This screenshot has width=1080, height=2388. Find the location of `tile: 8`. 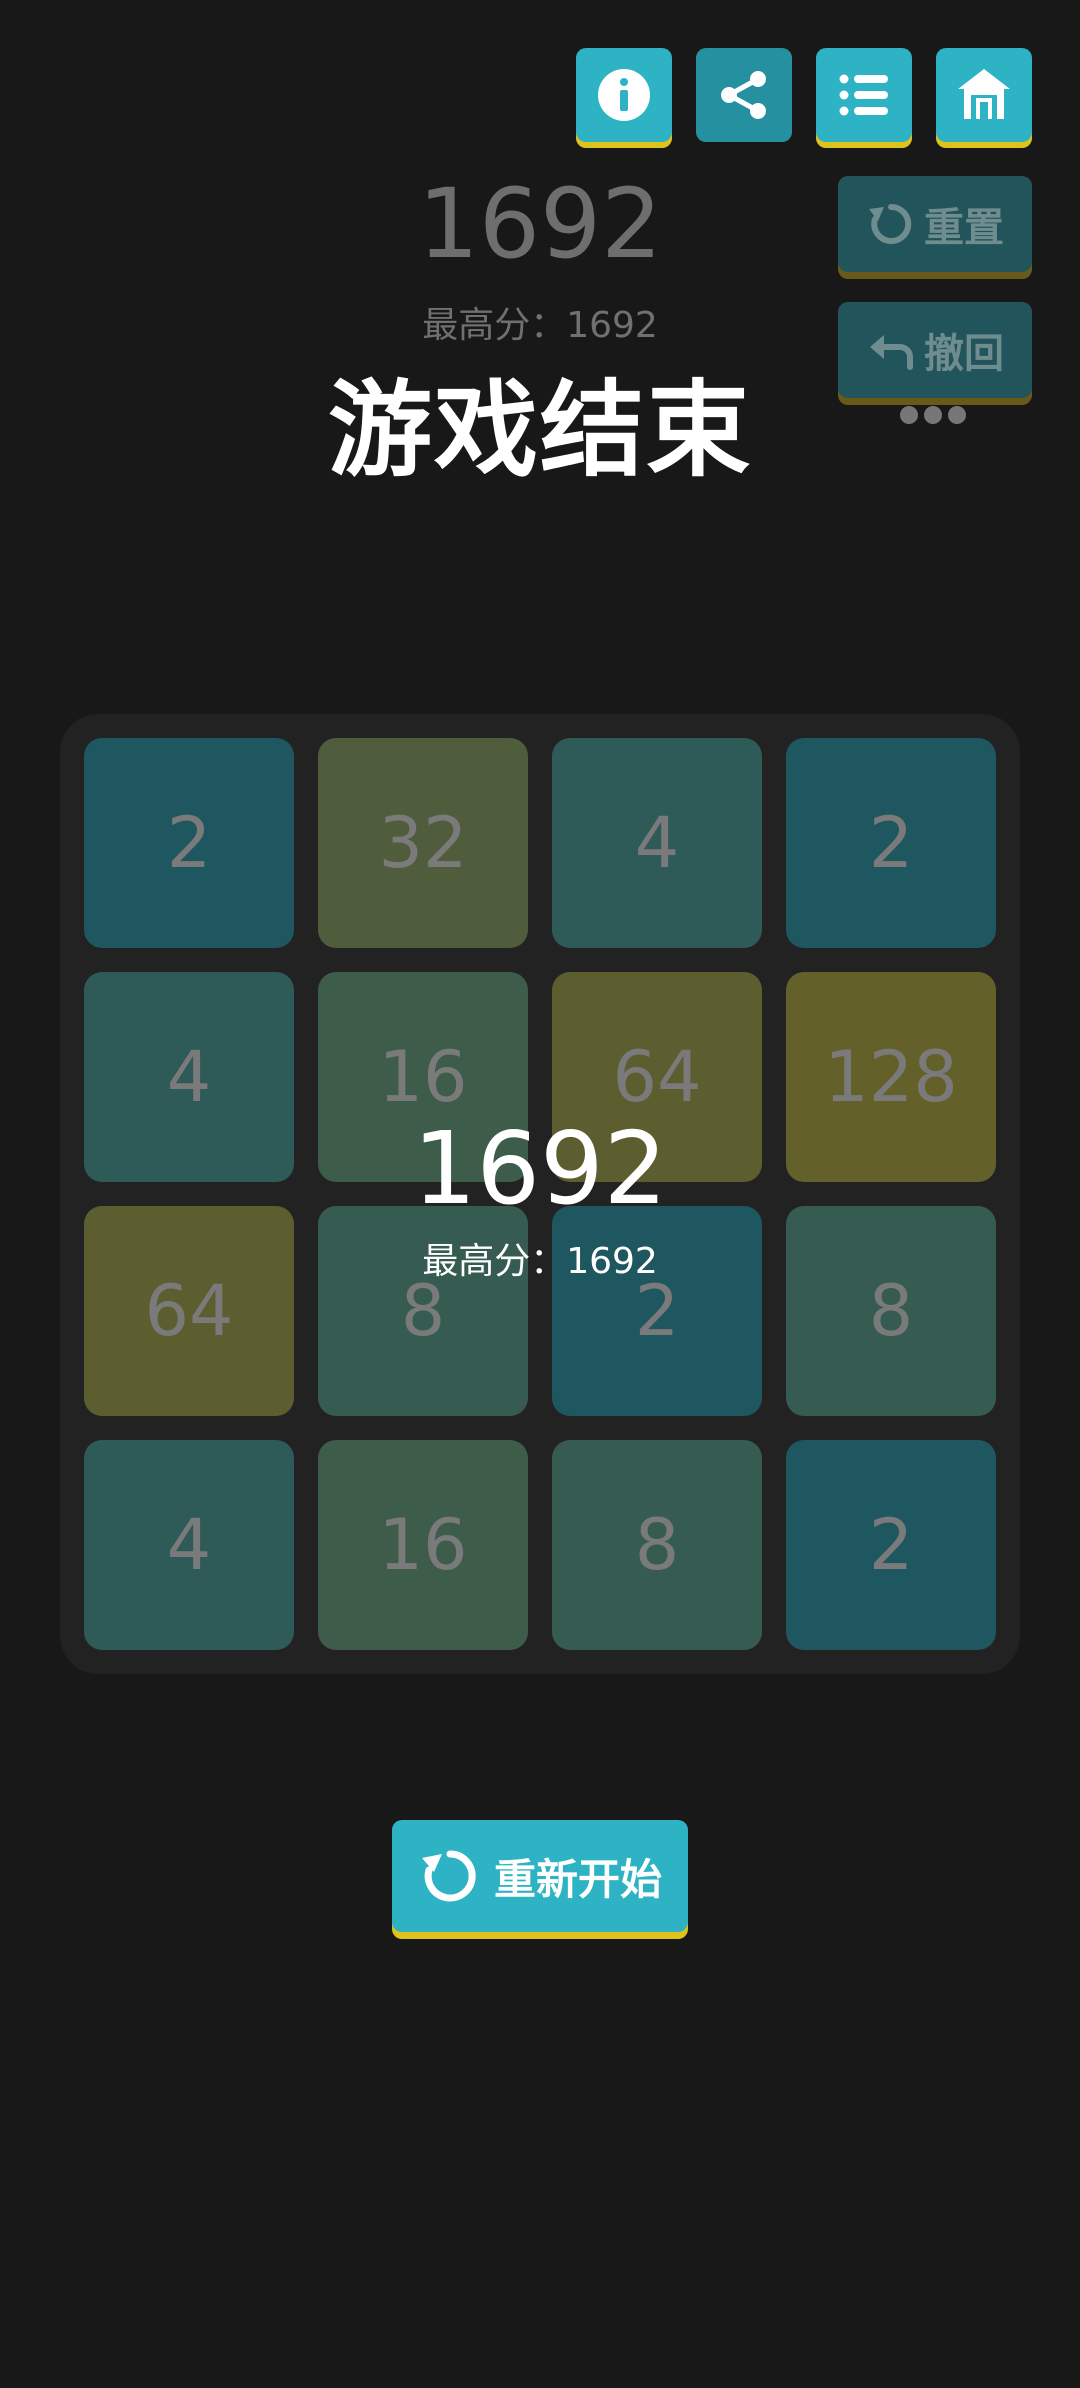

tile: 8 is located at coordinates (657, 1545).